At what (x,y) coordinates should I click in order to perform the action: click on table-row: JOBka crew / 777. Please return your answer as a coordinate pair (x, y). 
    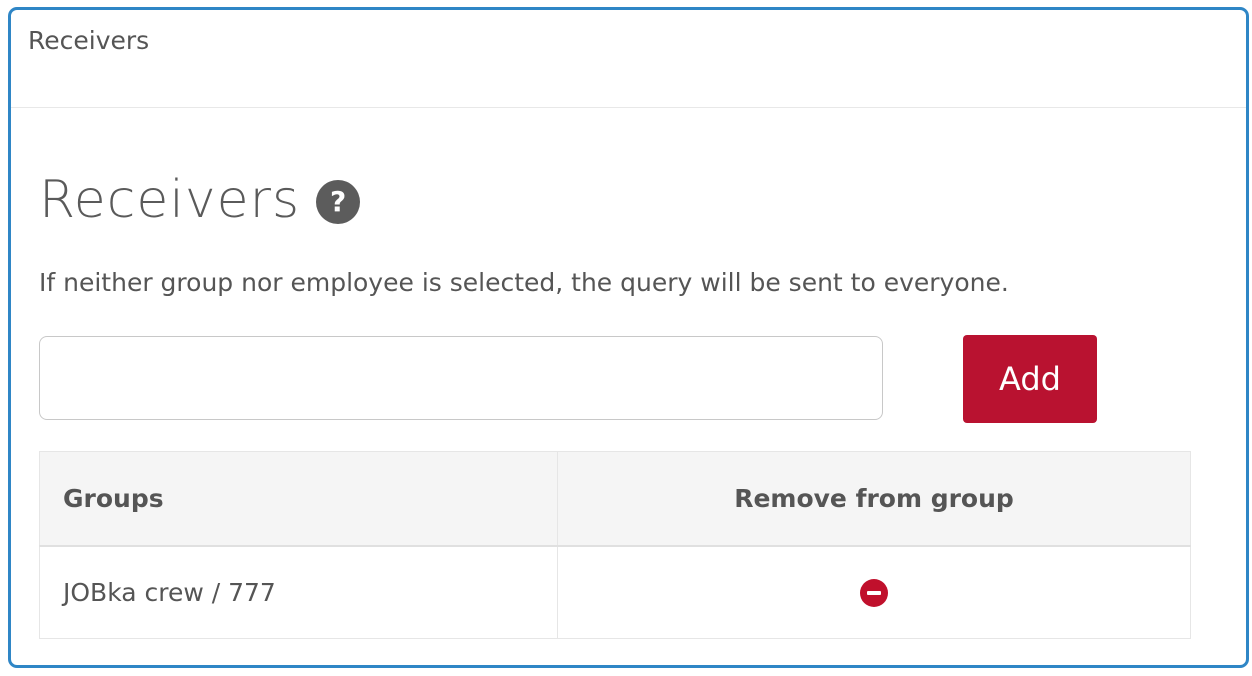
    Looking at the image, I should click on (615, 592).